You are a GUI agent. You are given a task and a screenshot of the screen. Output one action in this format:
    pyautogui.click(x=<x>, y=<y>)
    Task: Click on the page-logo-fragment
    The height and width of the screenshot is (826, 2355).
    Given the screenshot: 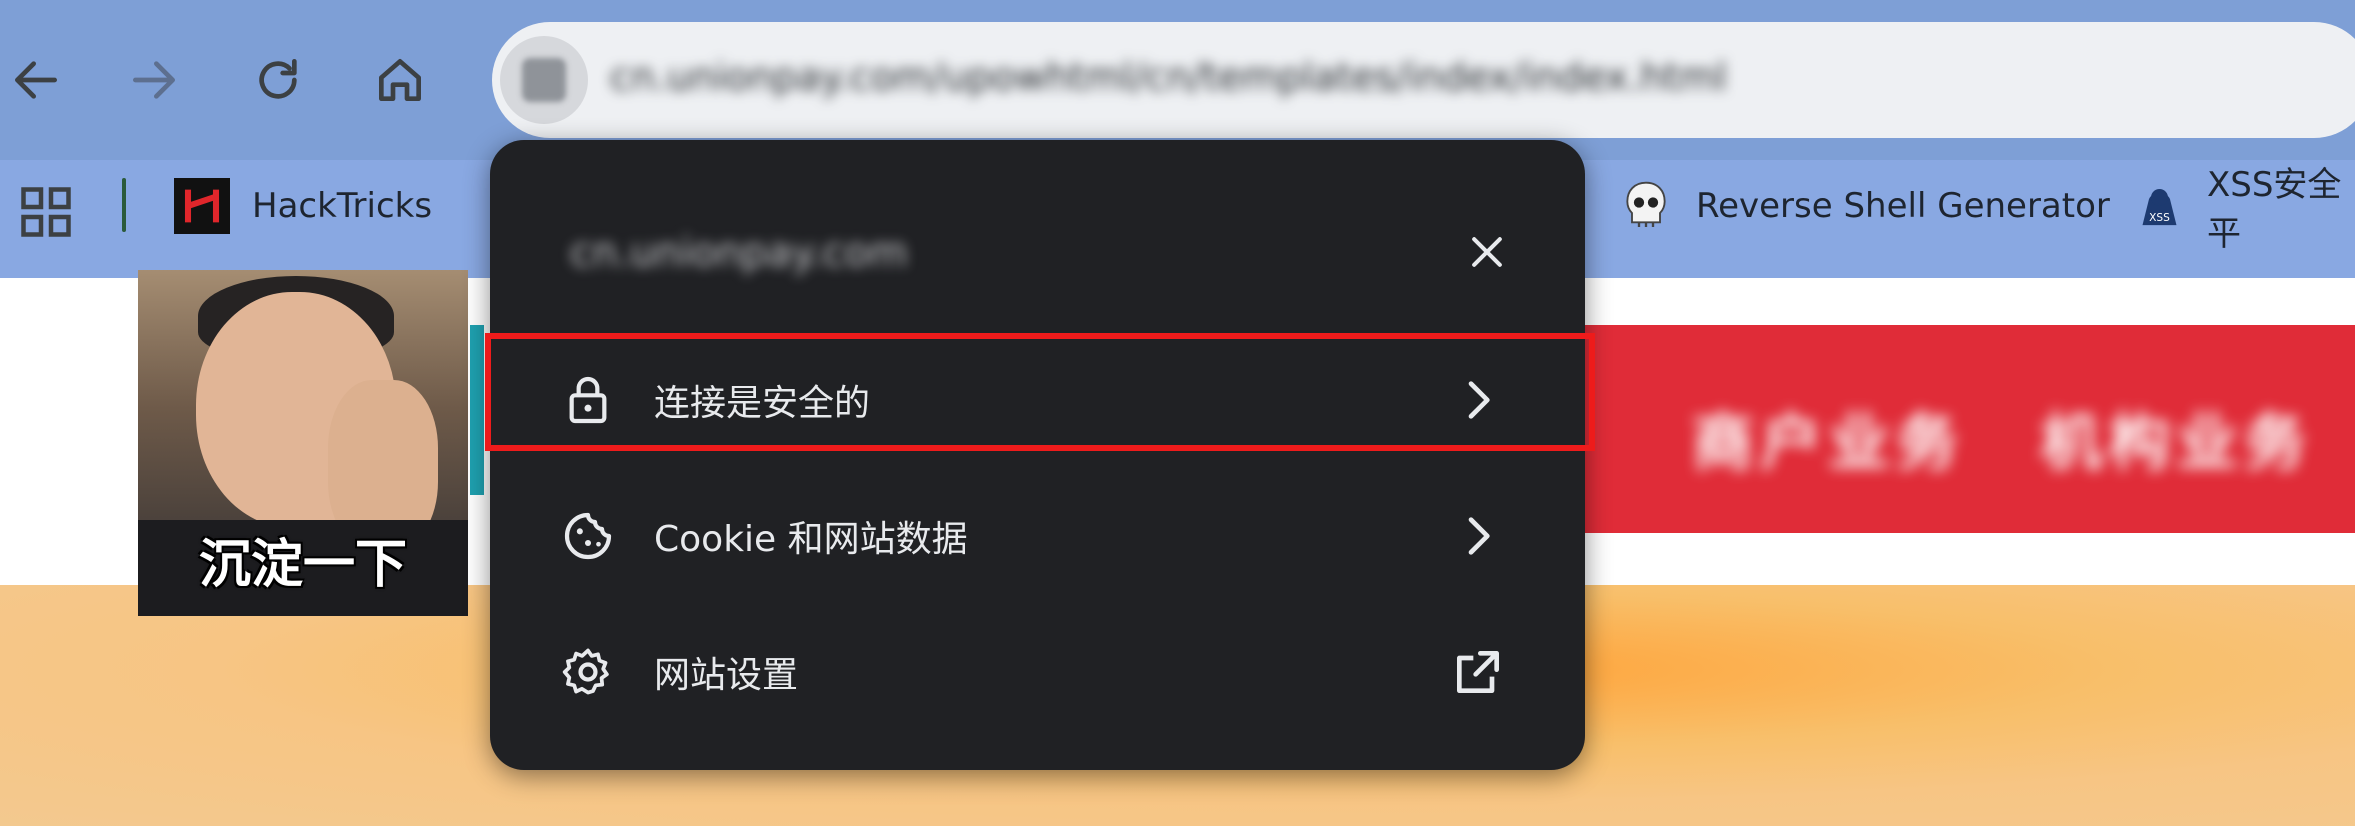 What is the action you would take?
    pyautogui.click(x=477, y=410)
    